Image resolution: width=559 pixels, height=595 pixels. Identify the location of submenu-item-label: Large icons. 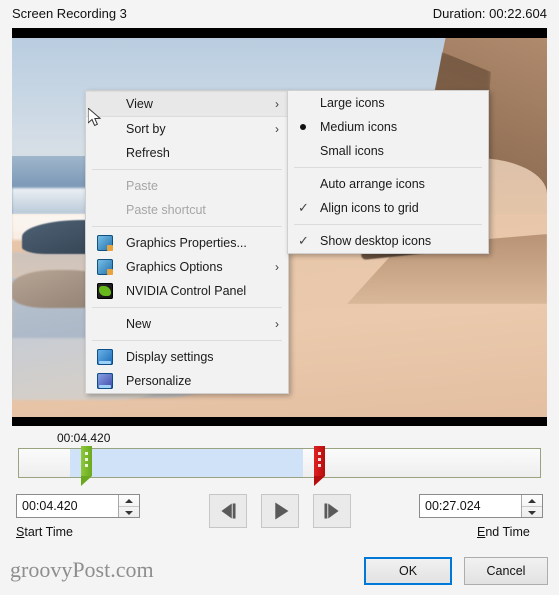
(352, 103).